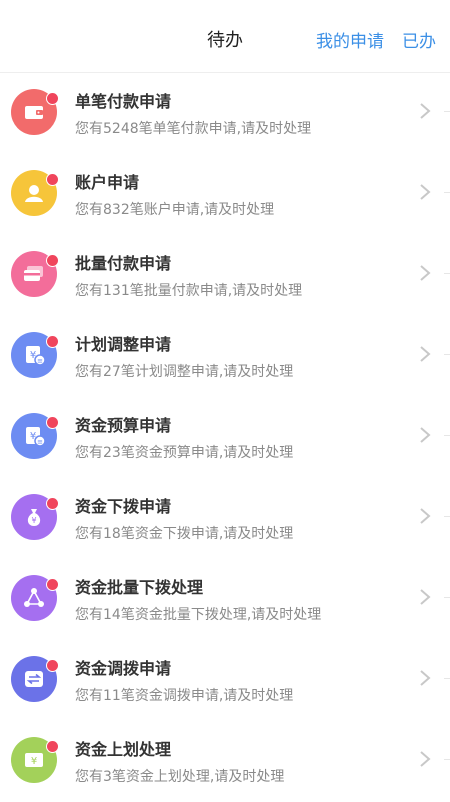 This screenshot has width=450, height=802. What do you see at coordinates (139, 587) in the screenshot?
I see `item-title: 资金批量下拨处理` at bounding box center [139, 587].